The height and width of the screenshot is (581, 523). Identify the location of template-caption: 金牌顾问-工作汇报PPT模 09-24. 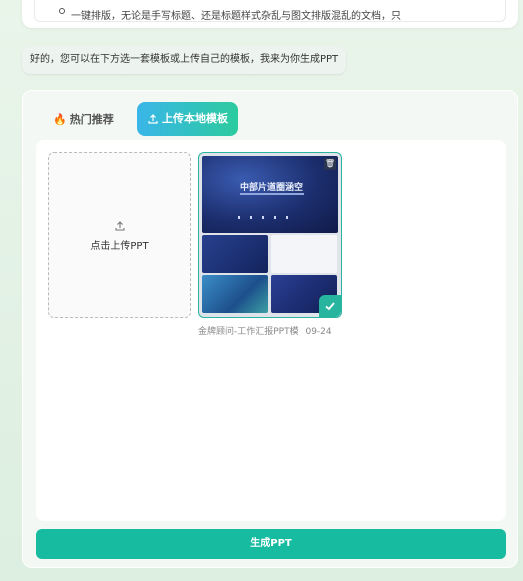
(273, 330).